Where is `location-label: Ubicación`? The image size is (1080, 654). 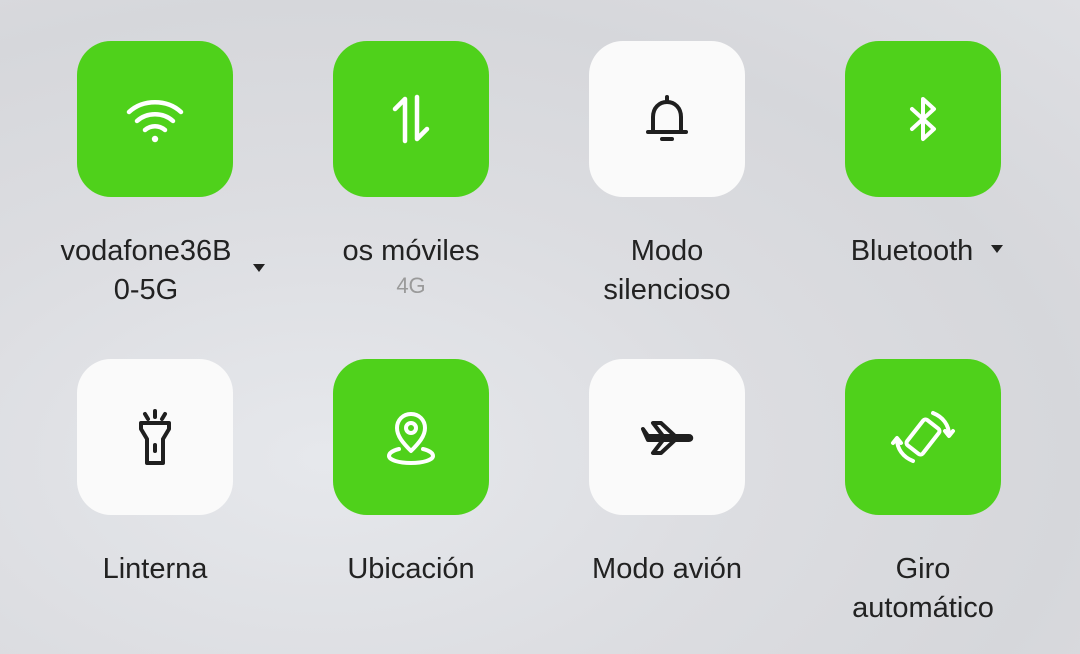 location-label: Ubicación is located at coordinates (411, 569).